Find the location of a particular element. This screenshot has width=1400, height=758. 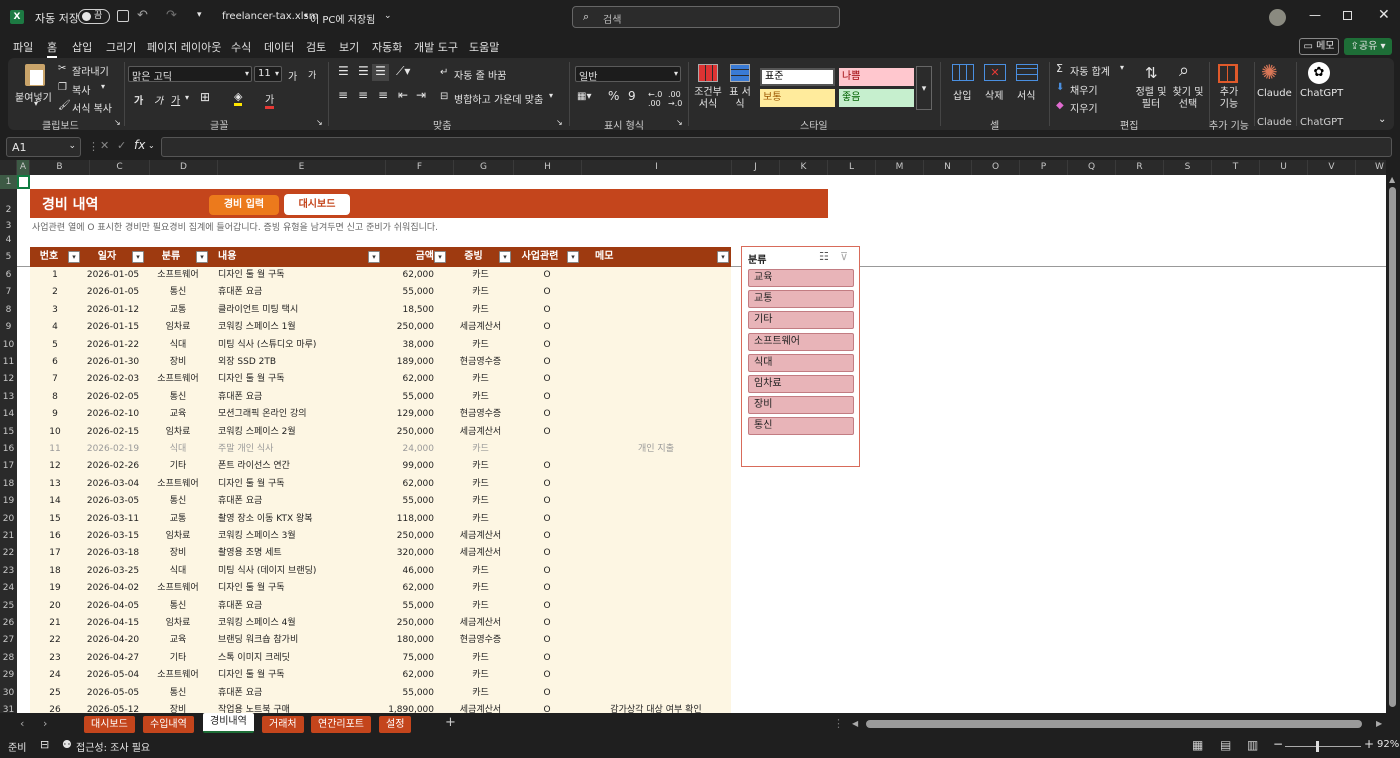

save-state-chevron-icon: ⌄ is located at coordinates (388, 16).